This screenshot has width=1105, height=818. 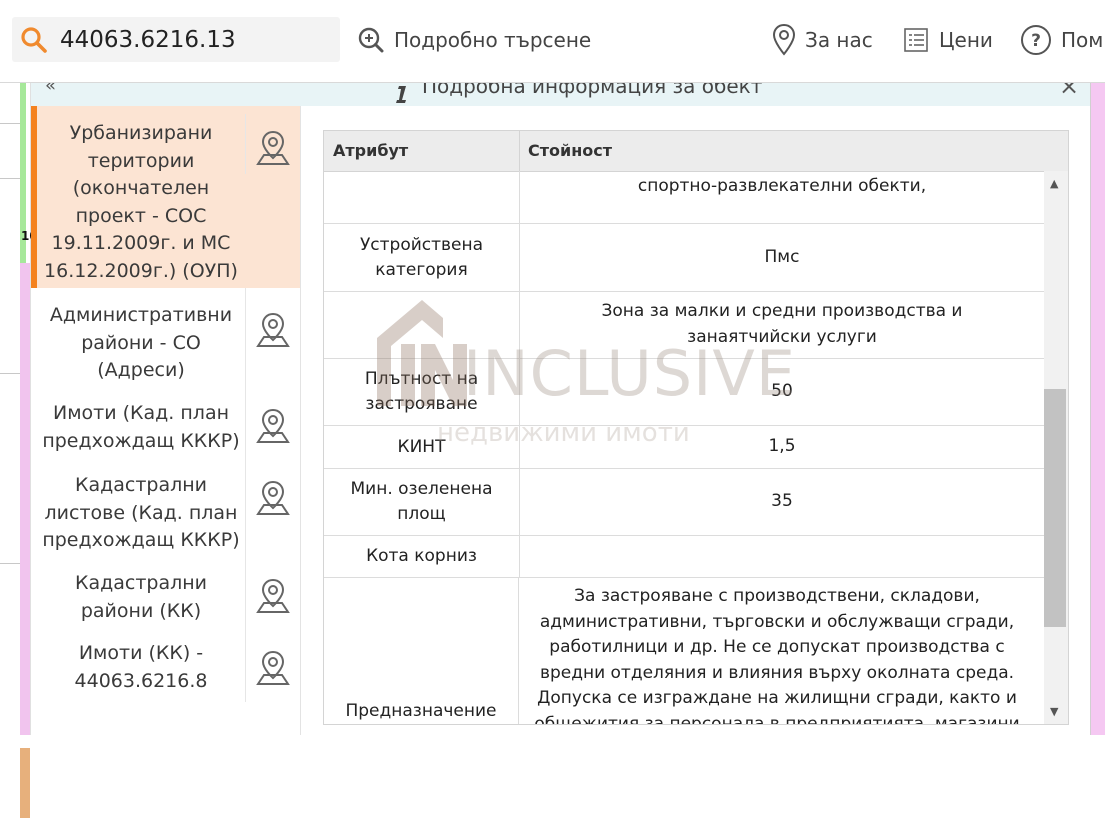 What do you see at coordinates (370, 150) in the screenshot?
I see `column-header-attribute: Атрибут` at bounding box center [370, 150].